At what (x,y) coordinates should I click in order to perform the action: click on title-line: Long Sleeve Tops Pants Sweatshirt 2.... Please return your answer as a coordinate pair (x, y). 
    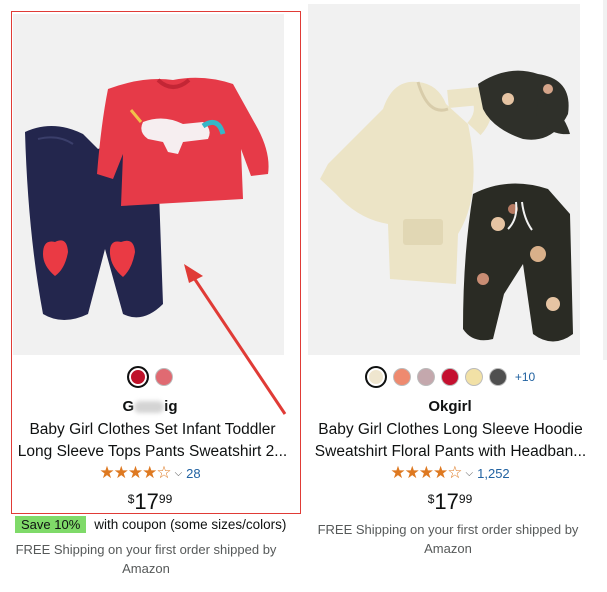
    Looking at the image, I should click on (152, 451).